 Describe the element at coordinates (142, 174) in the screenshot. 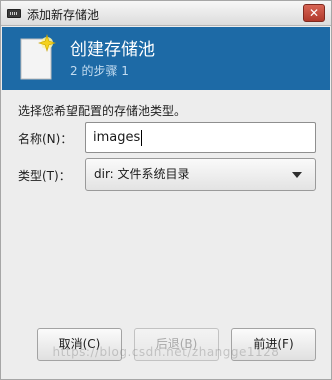

I see `pool-type-value: dir: 文件系统目录` at that location.